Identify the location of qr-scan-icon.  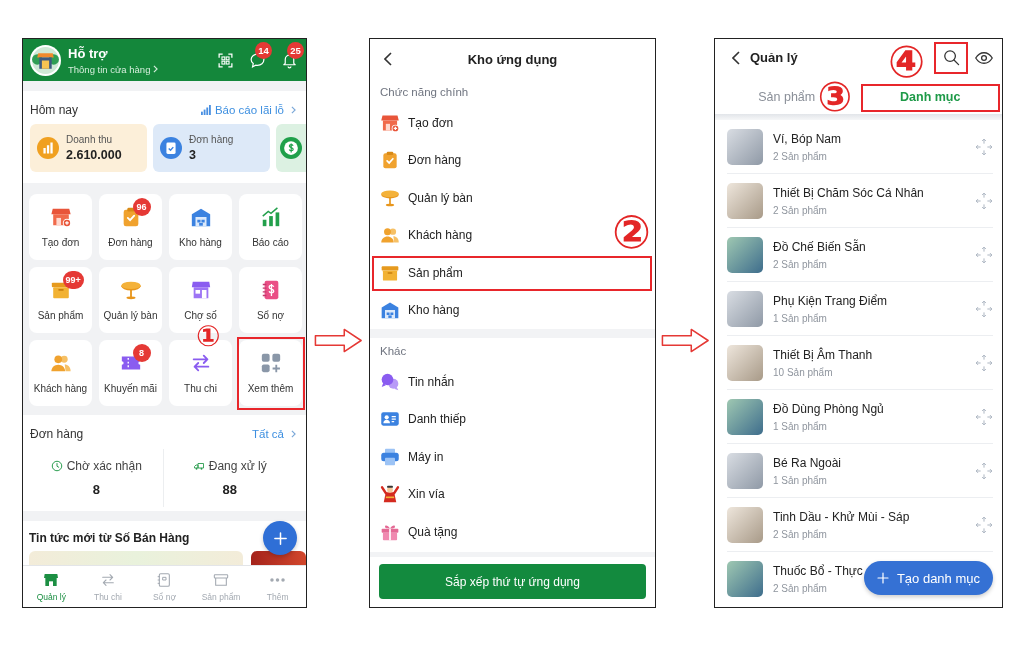
(225, 60).